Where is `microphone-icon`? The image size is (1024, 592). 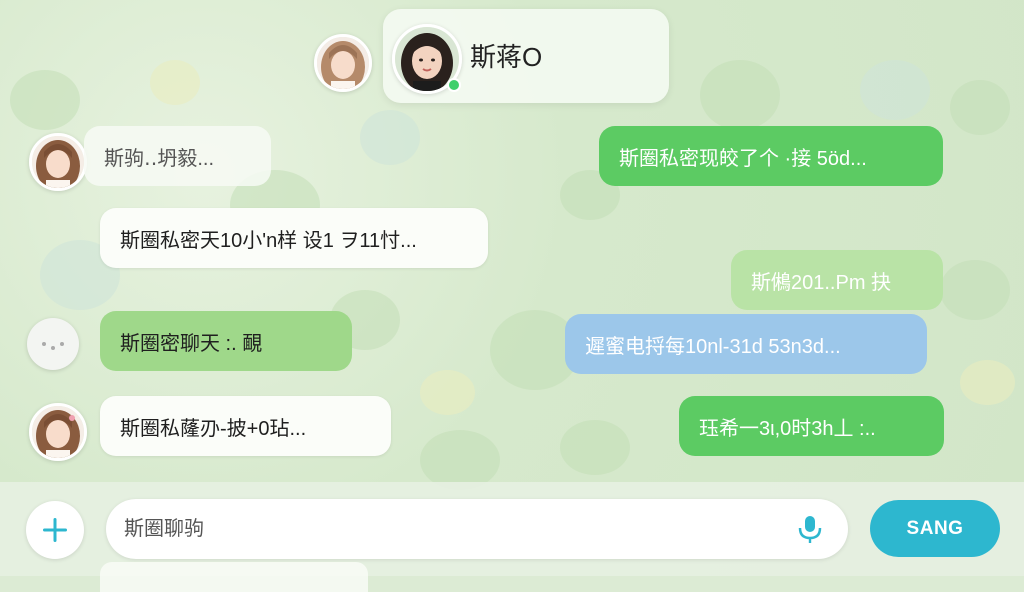
microphone-icon is located at coordinates (810, 529).